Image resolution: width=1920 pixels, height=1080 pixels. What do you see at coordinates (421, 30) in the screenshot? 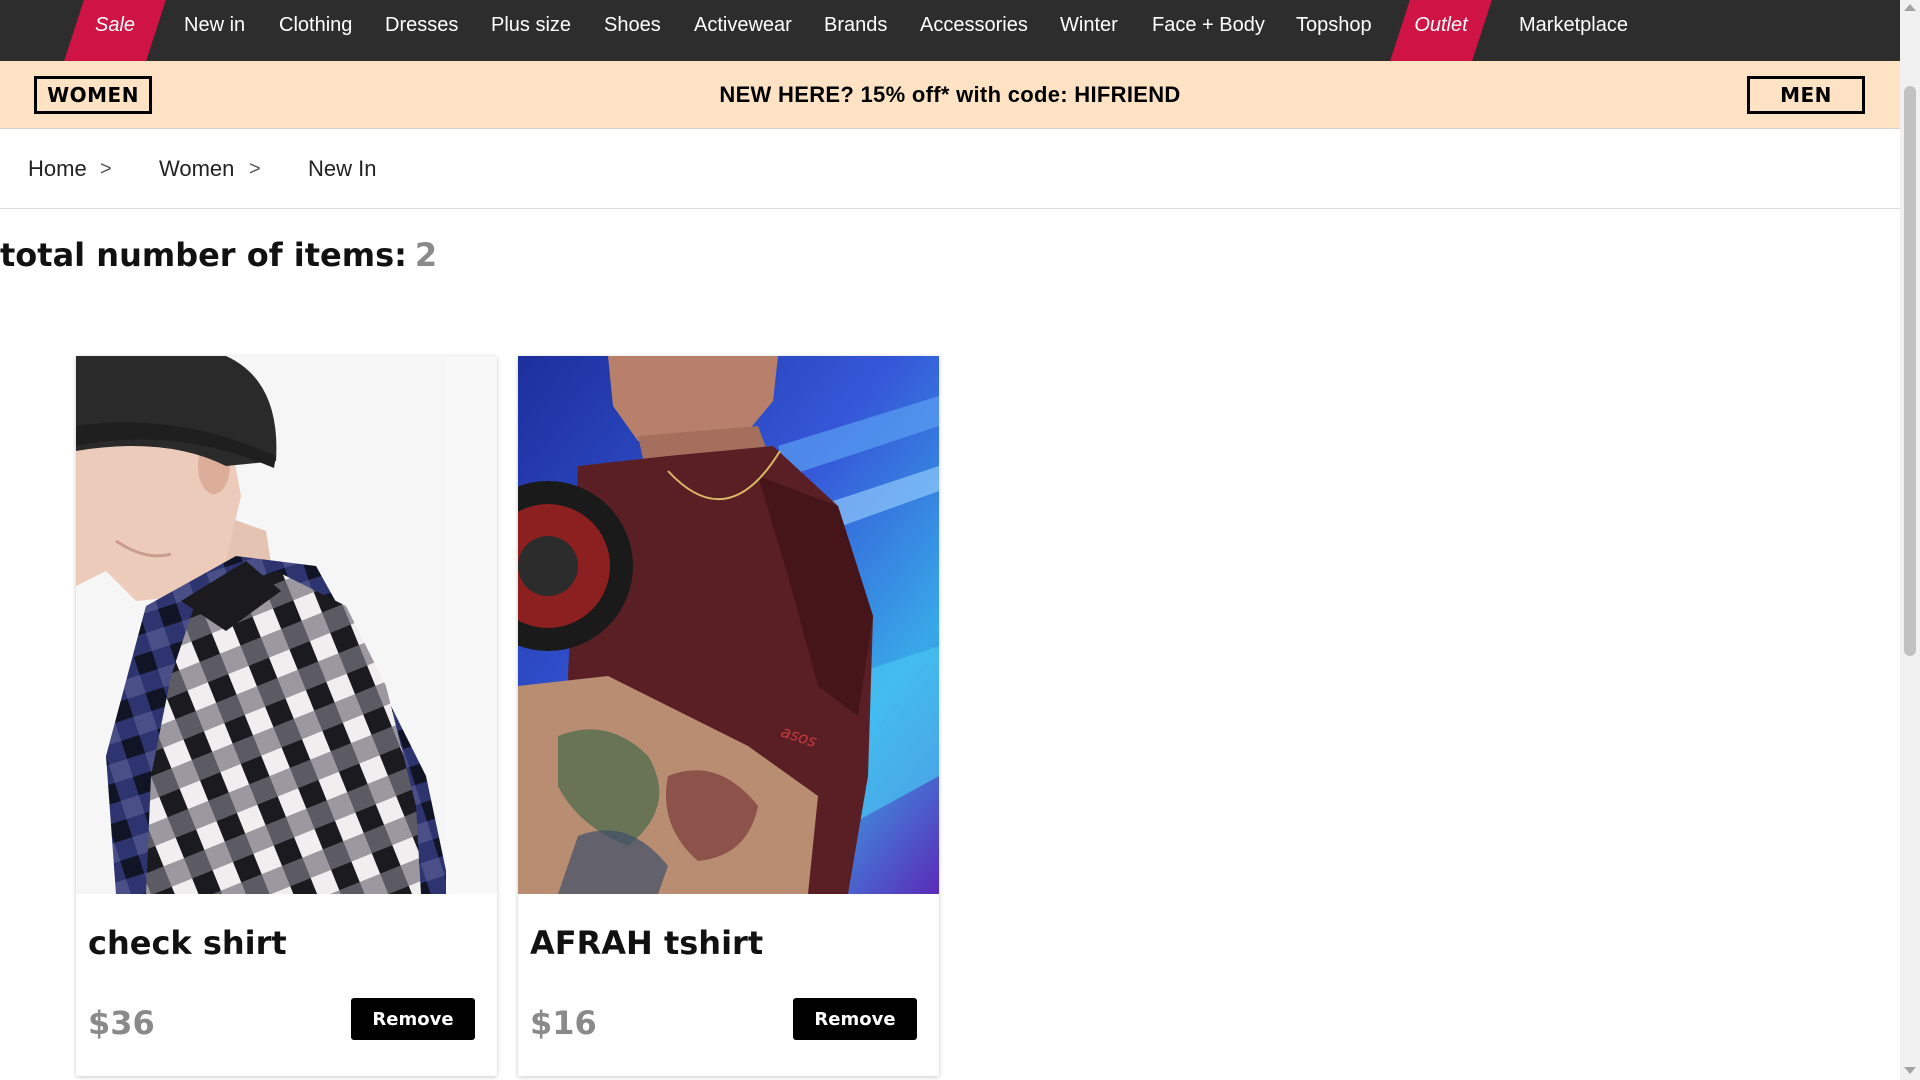
I see `nav-item-dresses: Dresses` at bounding box center [421, 30].